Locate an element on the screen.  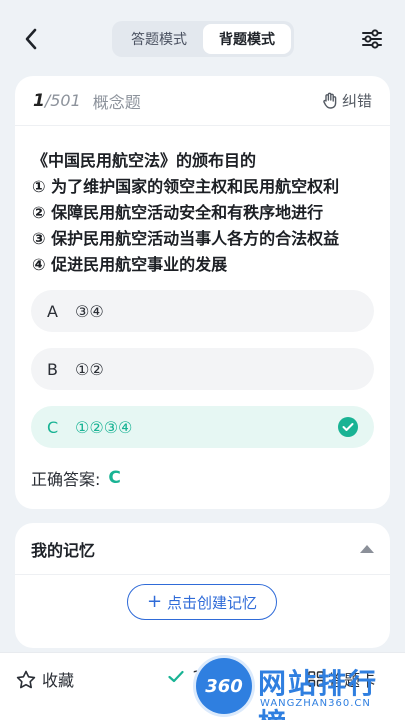
answer-label: 正确答案: is located at coordinates (66, 479).